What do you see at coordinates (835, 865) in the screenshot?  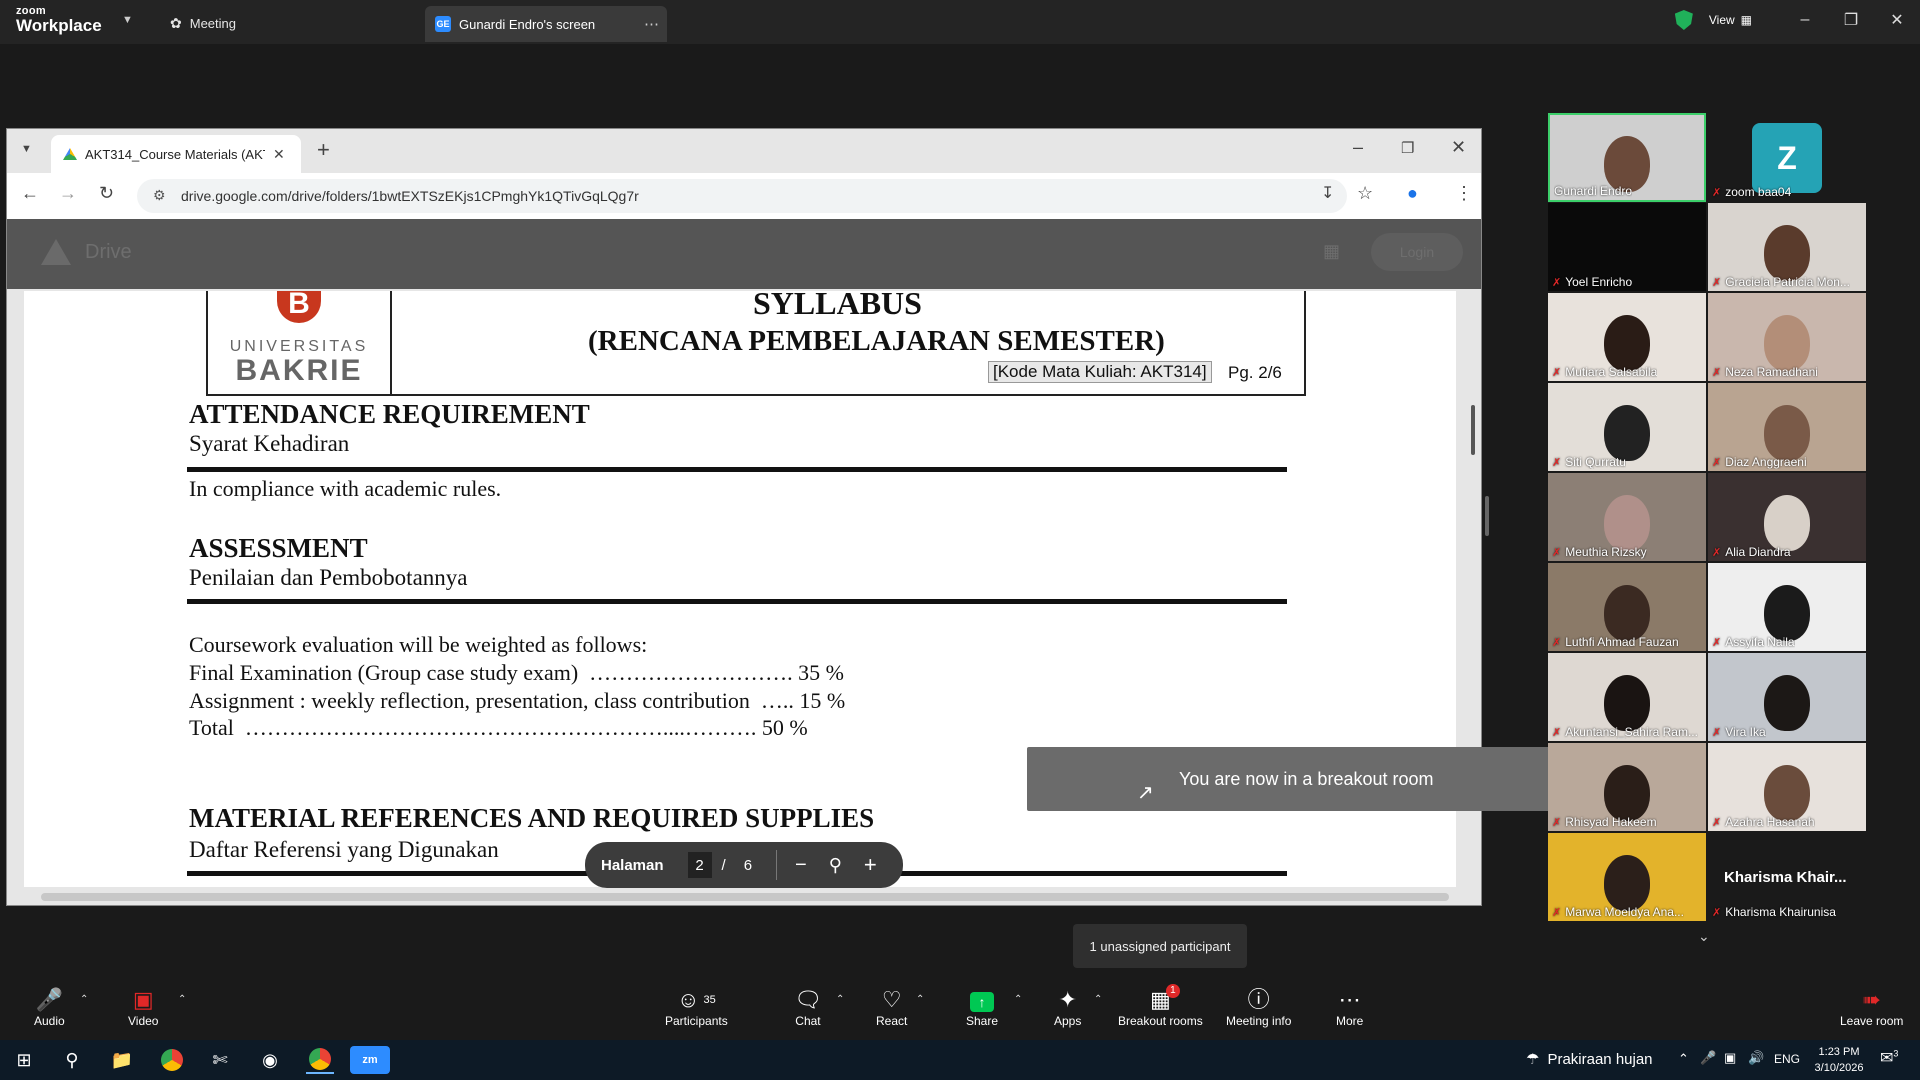 I see `zoom-magnifier-icon: ⚲` at bounding box center [835, 865].